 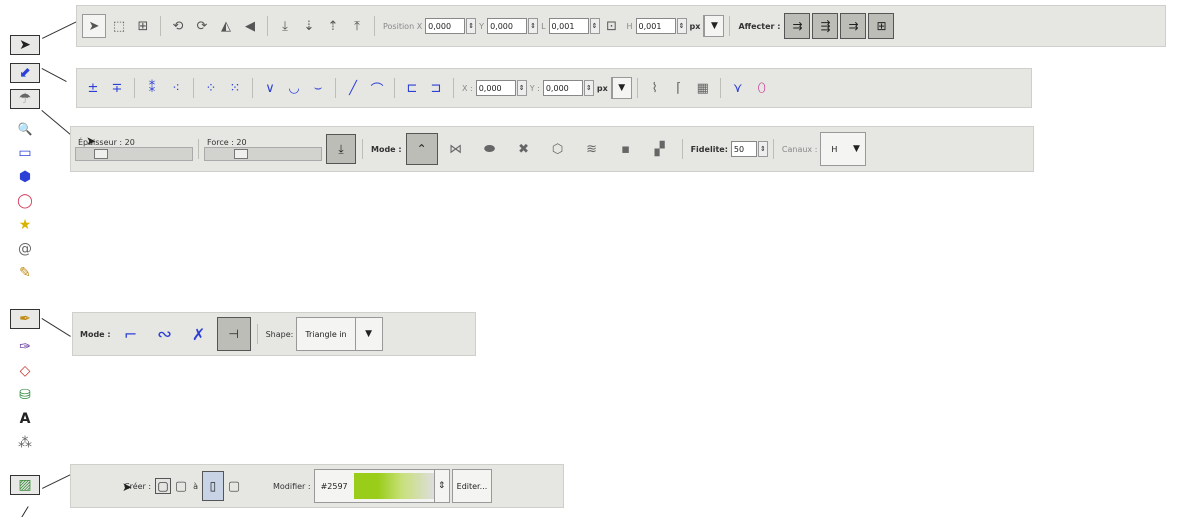 I want to click on attract-mode-icon: ✖, so click(x=524, y=149).